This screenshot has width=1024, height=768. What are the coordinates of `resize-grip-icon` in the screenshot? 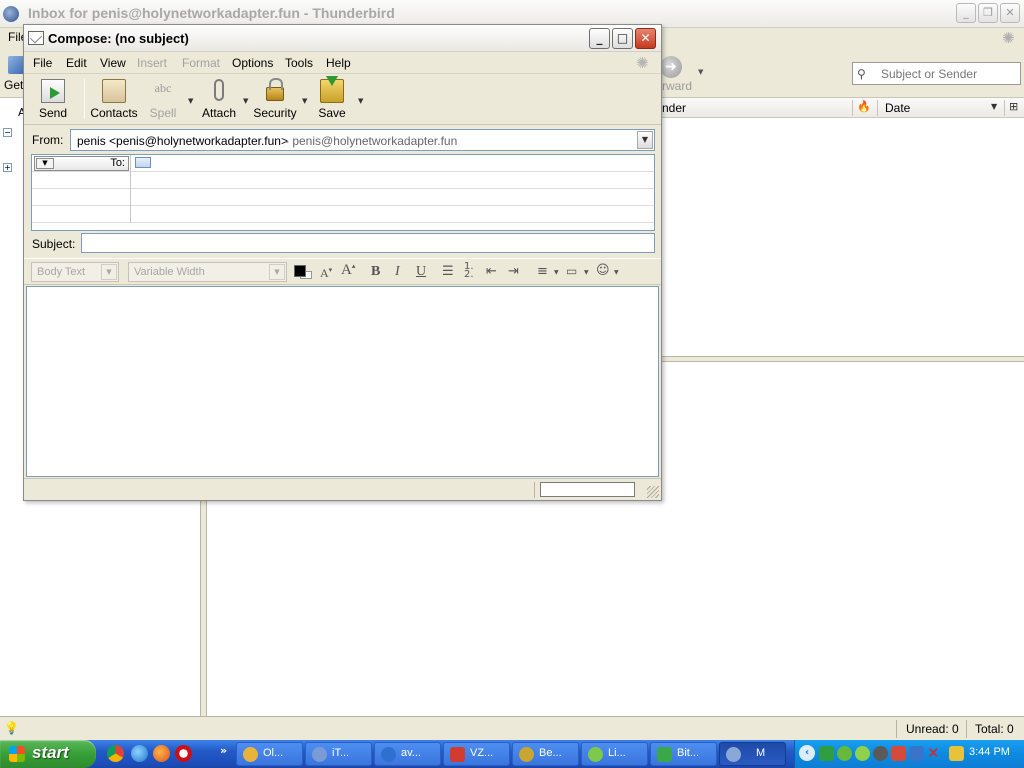 It's located at (653, 492).